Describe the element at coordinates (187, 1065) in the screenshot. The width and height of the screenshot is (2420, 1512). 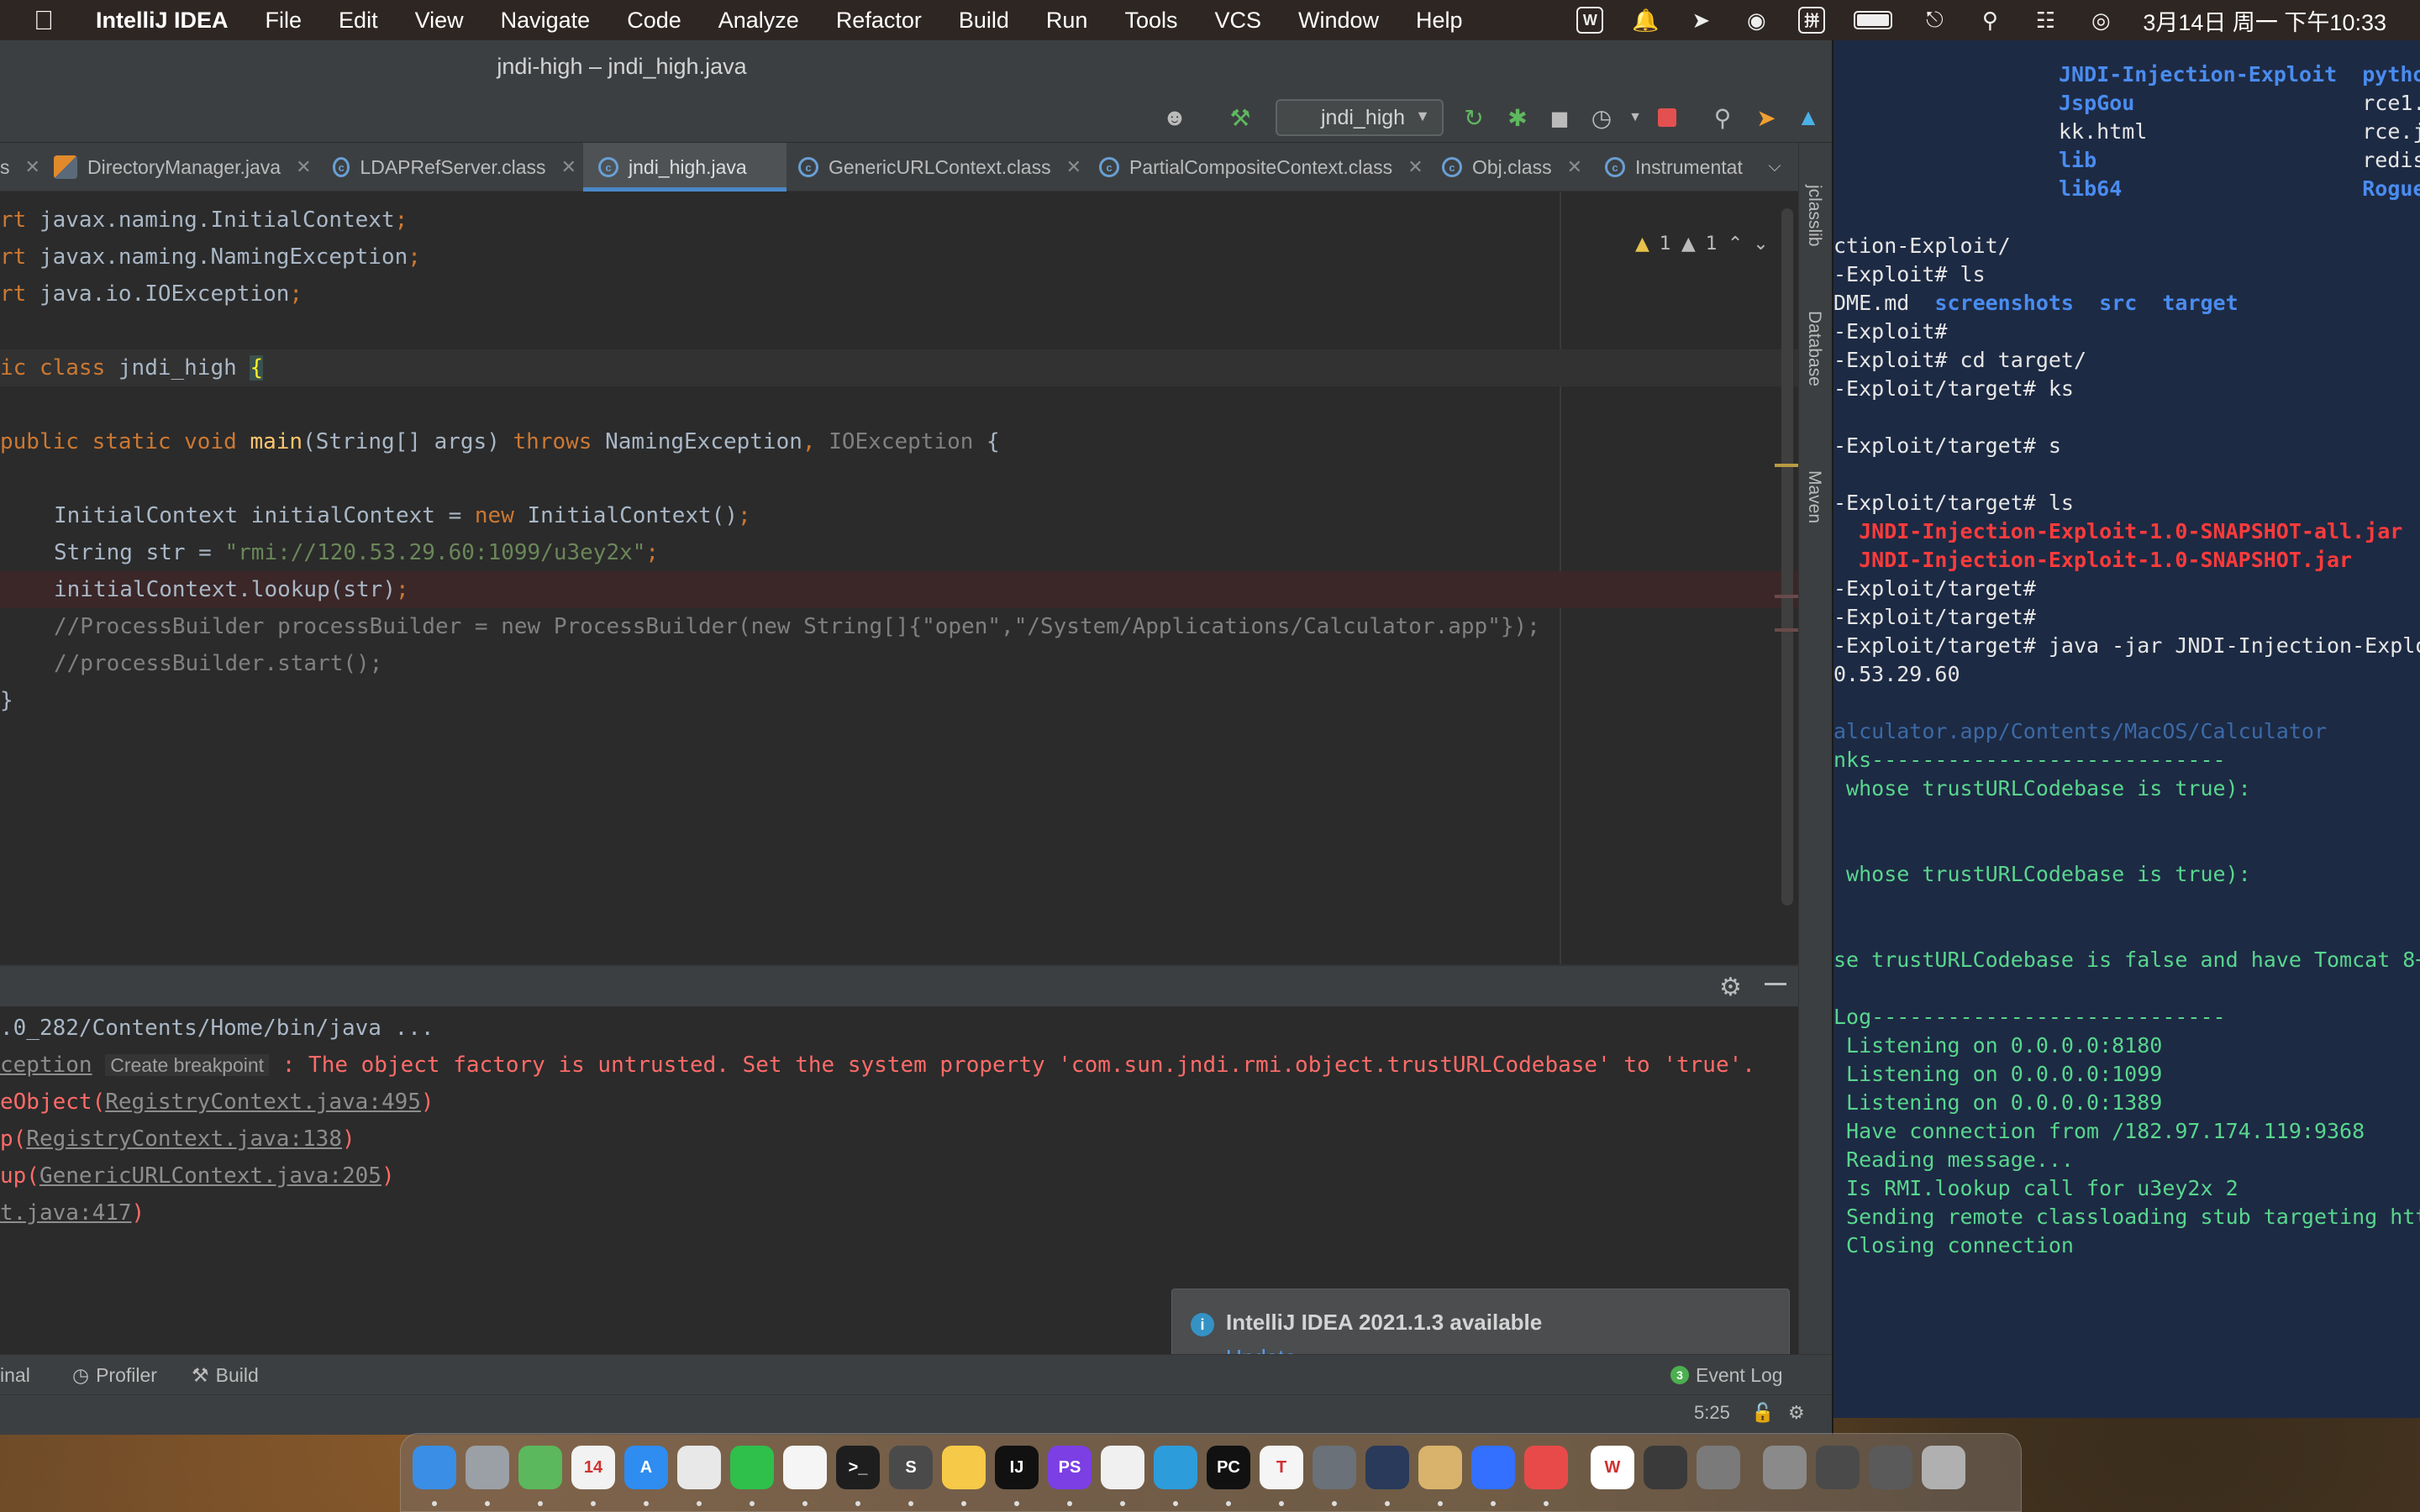
I see `create-breakpoint-link: Create breakpoint` at that location.